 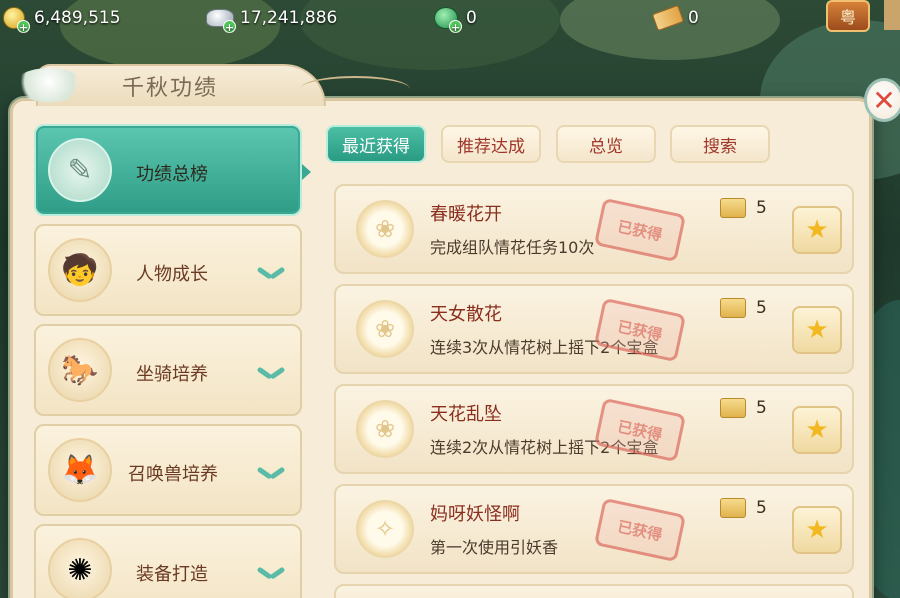 What do you see at coordinates (512, 247) in the screenshot?
I see `achievement-desc: 完成组队情花任务10次` at bounding box center [512, 247].